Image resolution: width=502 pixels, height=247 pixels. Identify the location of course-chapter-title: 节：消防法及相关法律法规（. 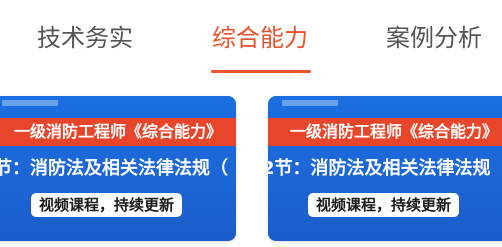
(114, 168).